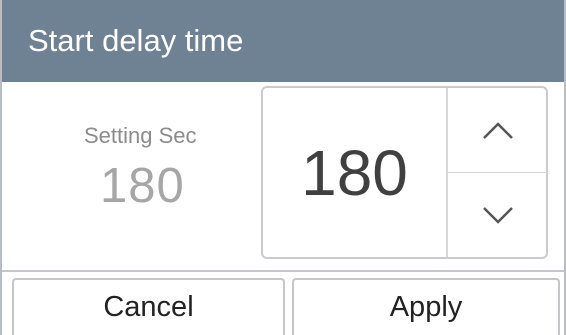 The height and width of the screenshot is (335, 566). Describe the element at coordinates (426, 306) in the screenshot. I see `apply-button: Apply` at that location.